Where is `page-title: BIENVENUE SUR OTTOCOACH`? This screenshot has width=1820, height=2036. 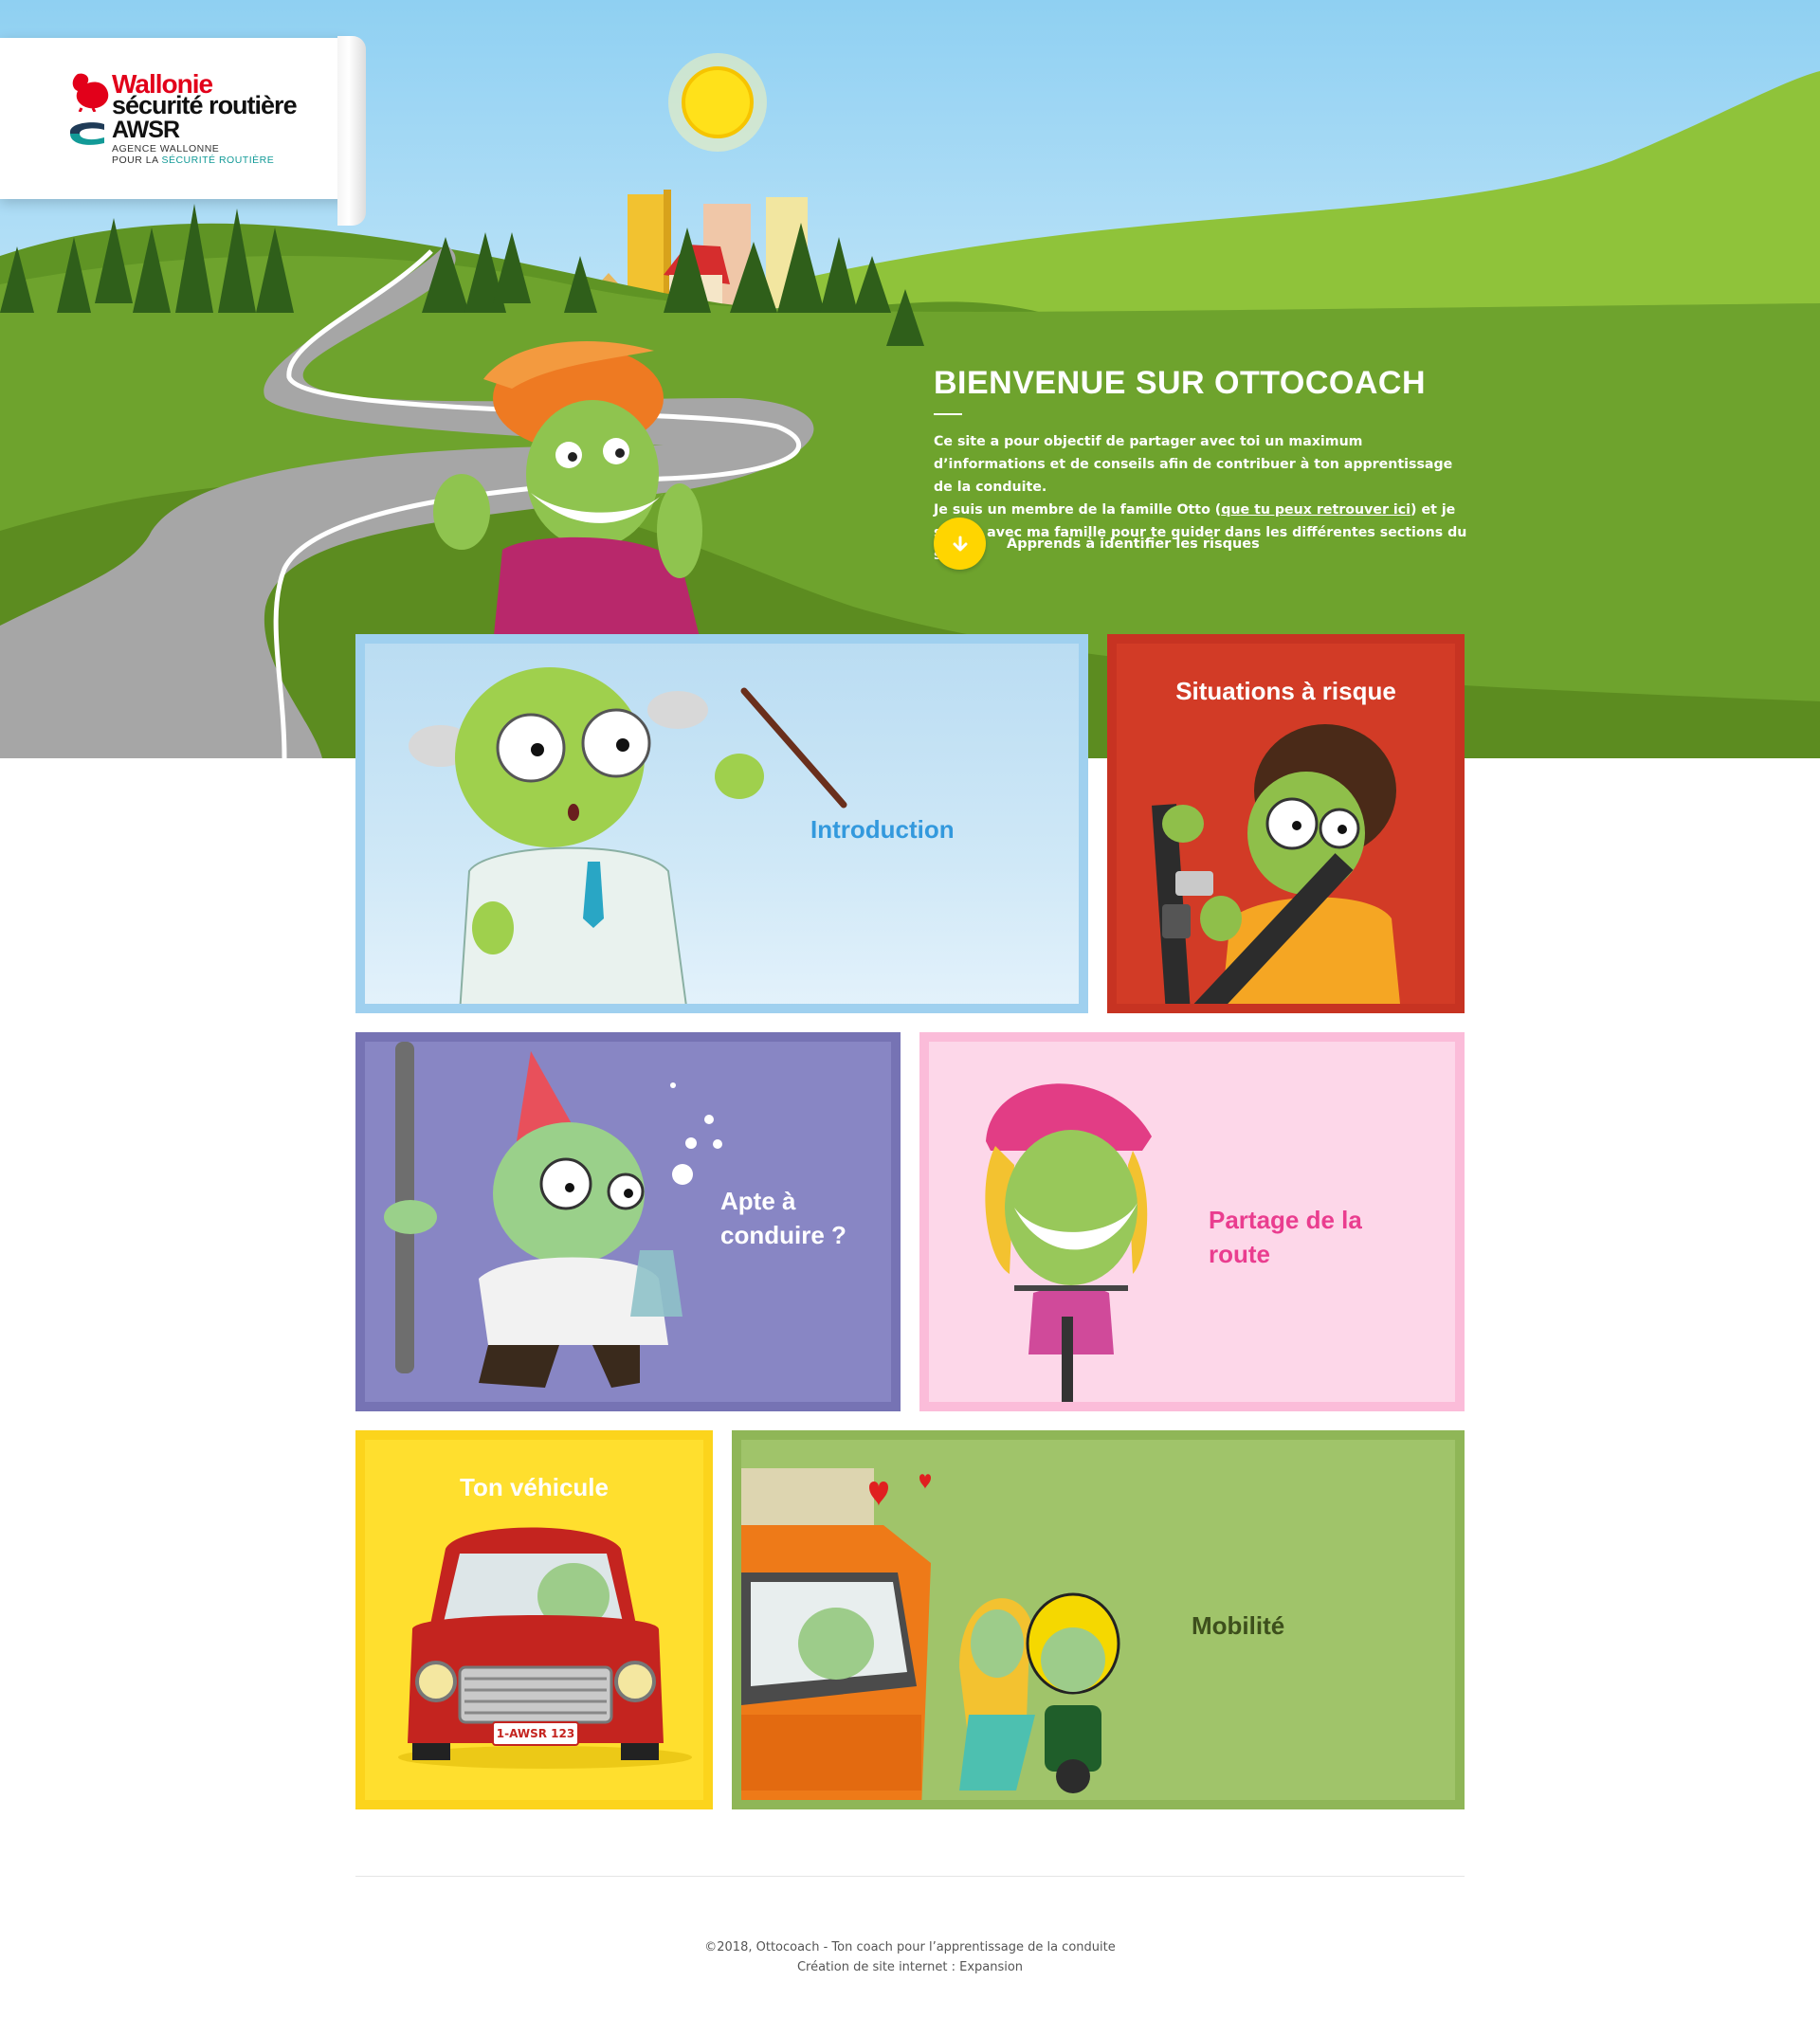 page-title: BIENVENUE SUR OTTOCOACH is located at coordinates (1180, 383).